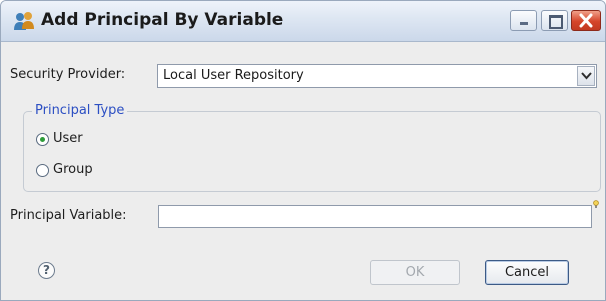 Image resolution: width=606 pixels, height=301 pixels. Describe the element at coordinates (527, 272) in the screenshot. I see `cancel-button: Cancel` at that location.